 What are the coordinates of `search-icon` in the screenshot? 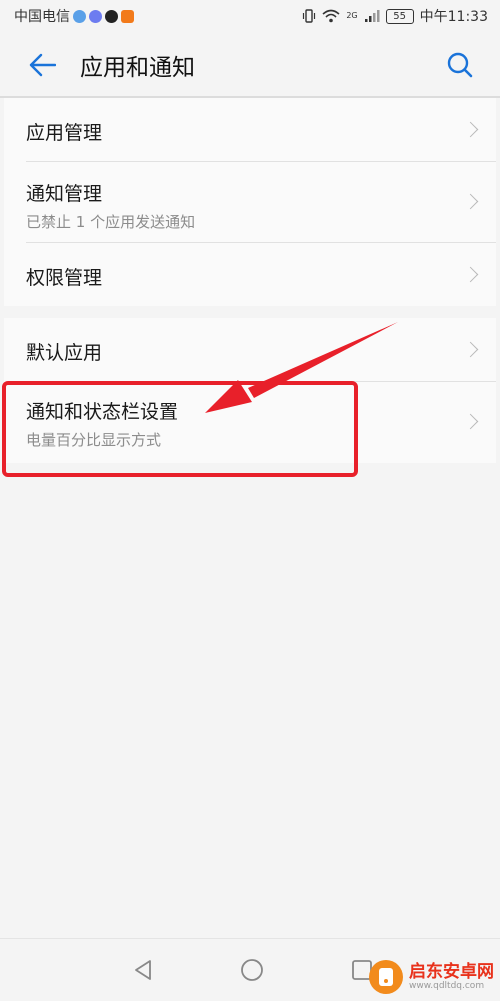 It's located at (460, 65).